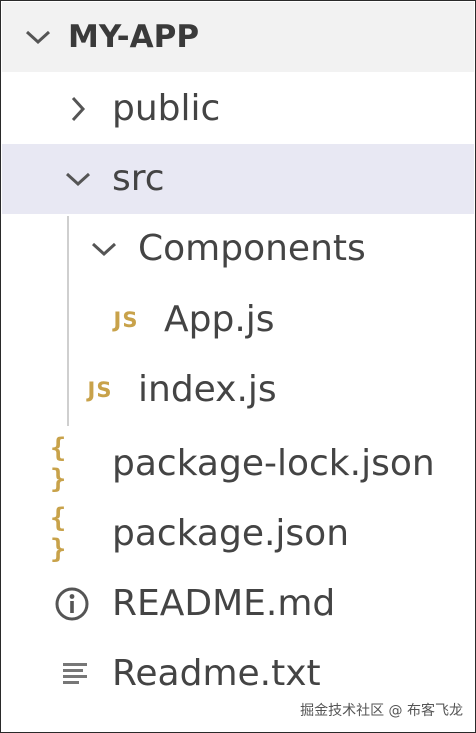  I want to click on tree-item-readme-md: README.md, so click(238, 604).